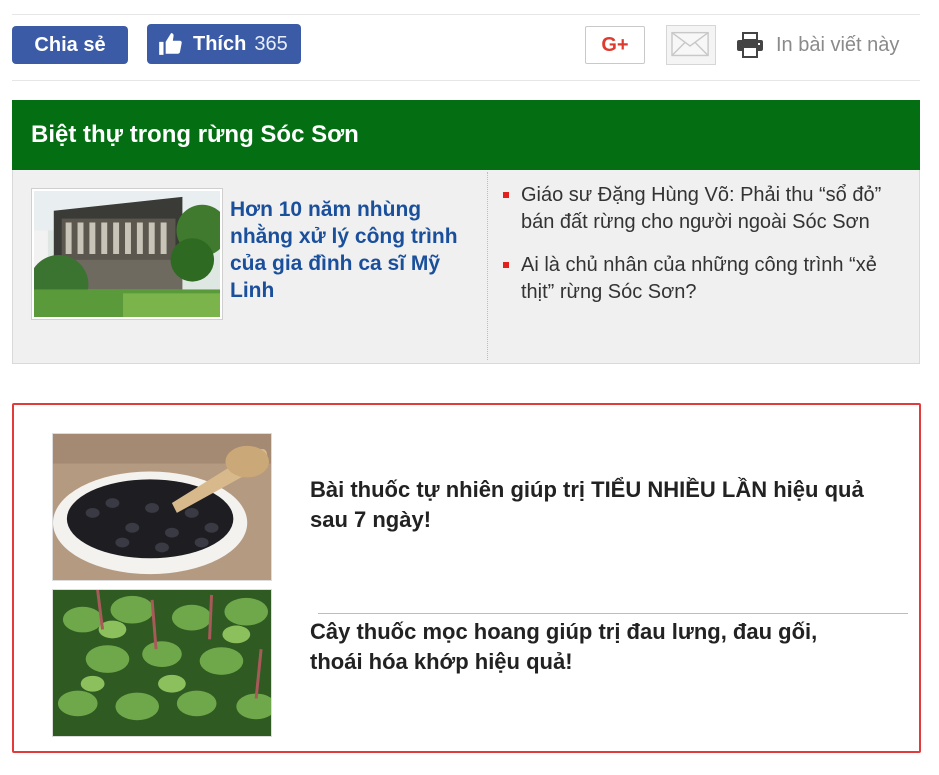  I want to click on facebook-like-button: Thích 365, so click(224, 44).